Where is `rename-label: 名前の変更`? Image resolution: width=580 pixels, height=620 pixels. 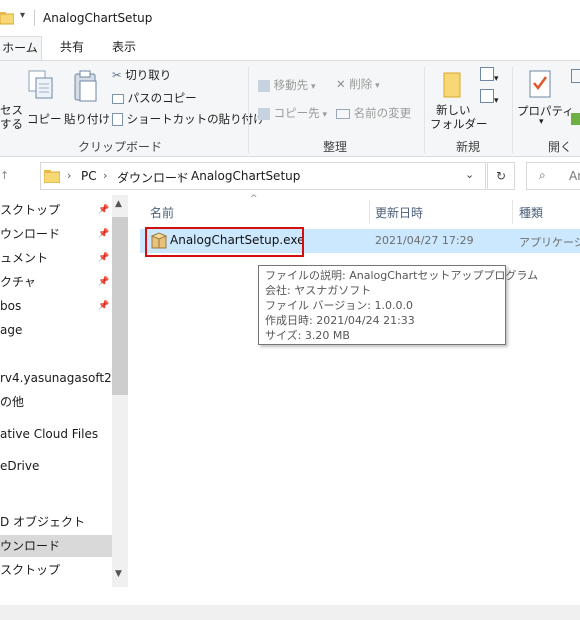 rename-label: 名前の変更 is located at coordinates (382, 113).